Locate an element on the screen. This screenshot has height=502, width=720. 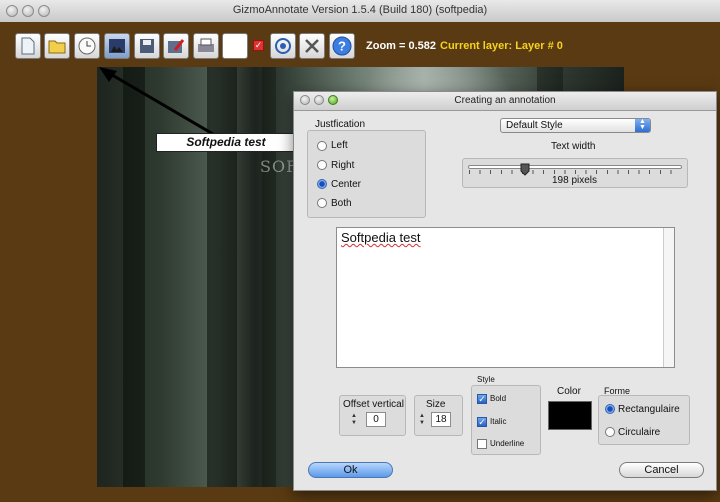
style-legend: Style is located at coordinates (486, 379).